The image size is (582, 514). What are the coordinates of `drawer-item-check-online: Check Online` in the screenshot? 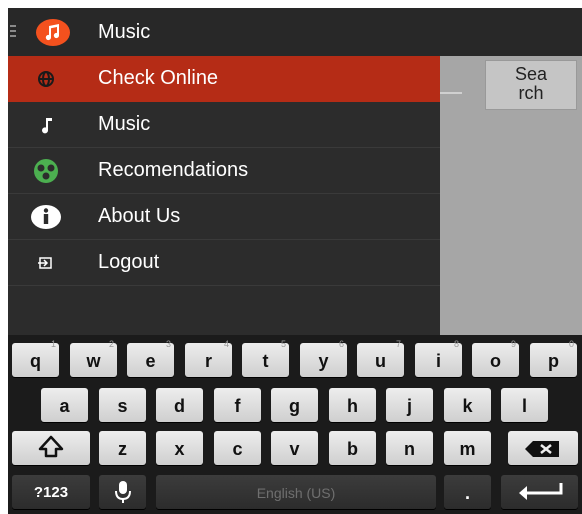 It's located at (224, 79).